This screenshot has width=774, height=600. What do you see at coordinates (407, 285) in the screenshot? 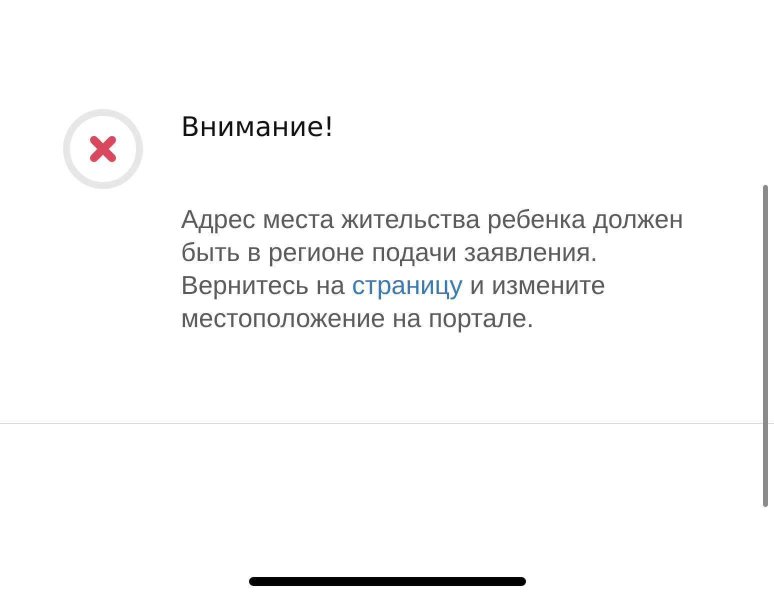
I see `page-link: страницу` at bounding box center [407, 285].